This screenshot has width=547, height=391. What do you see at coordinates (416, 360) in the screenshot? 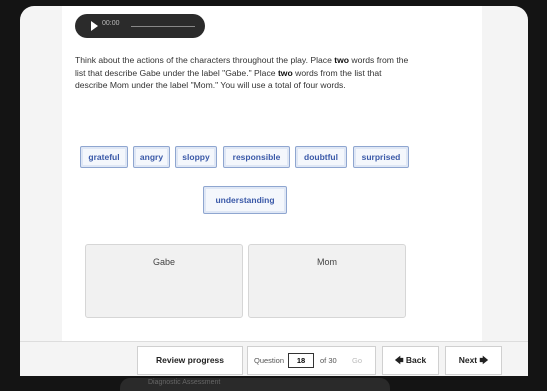
I see `back-button-label: Back` at bounding box center [416, 360].